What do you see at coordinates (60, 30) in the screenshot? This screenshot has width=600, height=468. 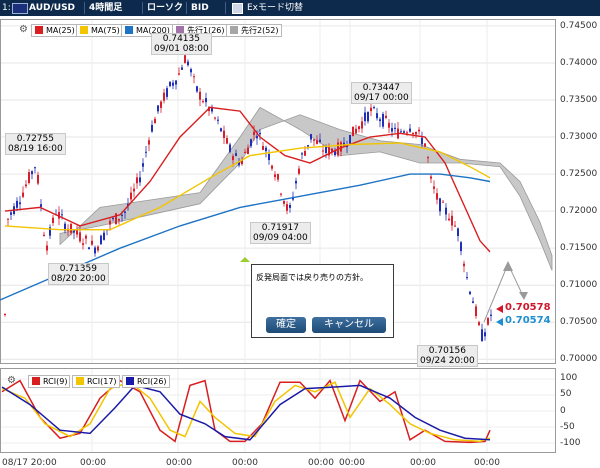 I see `legend-label: MA(25)` at bounding box center [60, 30].